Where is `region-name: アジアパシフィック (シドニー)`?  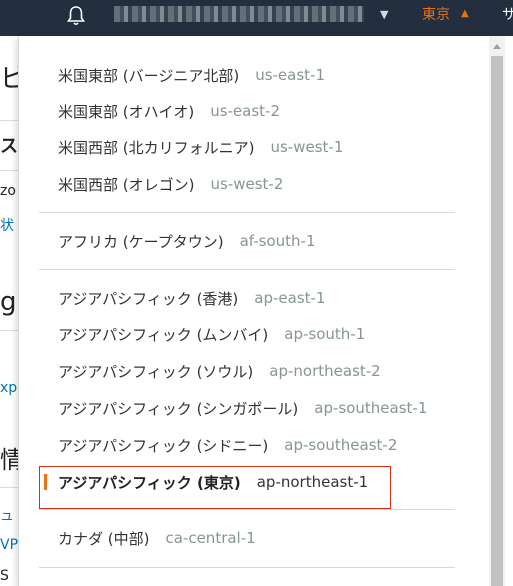
region-name: アジアパシフィック (シドニー) is located at coordinates (163, 445).